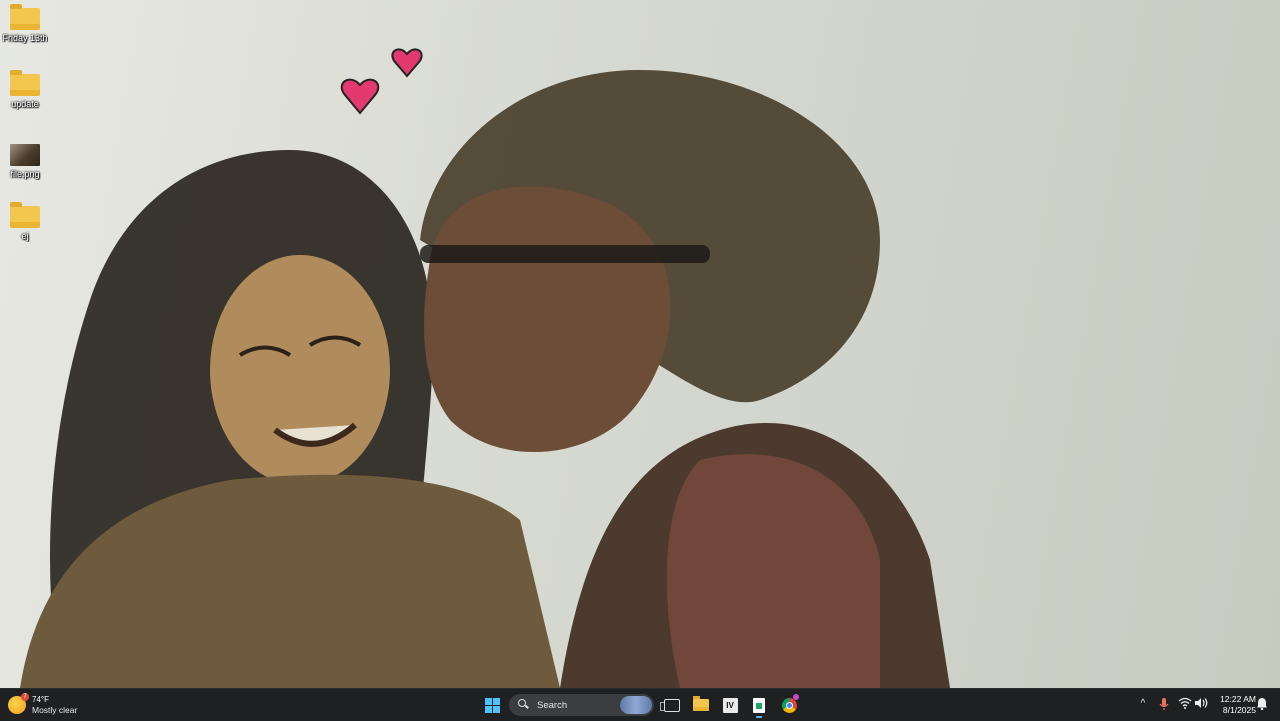 Image resolution: width=1280 pixels, height=721 pixels. Describe the element at coordinates (25, 236) in the screenshot. I see `desktop-icon-label: ej` at that location.